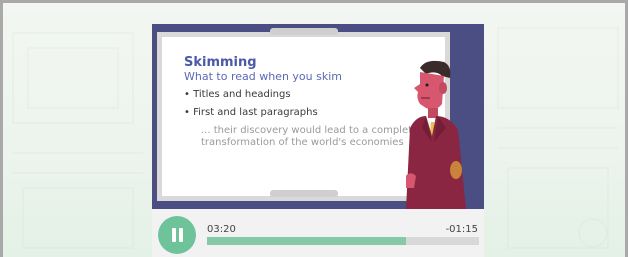  What do you see at coordinates (304, 31) in the screenshot?
I see `board-clip-top` at bounding box center [304, 31].